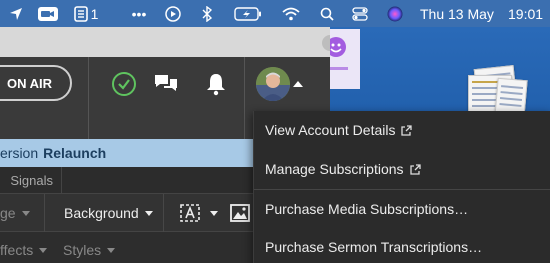 Image resolution: width=550 pixels, height=263 pixels. I want to click on image-icon, so click(240, 213).